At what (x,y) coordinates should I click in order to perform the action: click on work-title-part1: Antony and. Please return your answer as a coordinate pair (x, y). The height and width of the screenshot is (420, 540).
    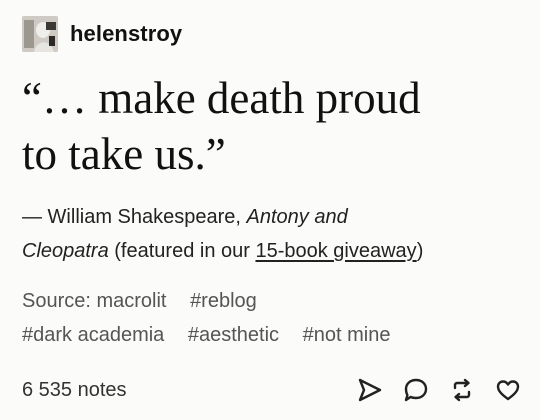
    Looking at the image, I should click on (297, 217).